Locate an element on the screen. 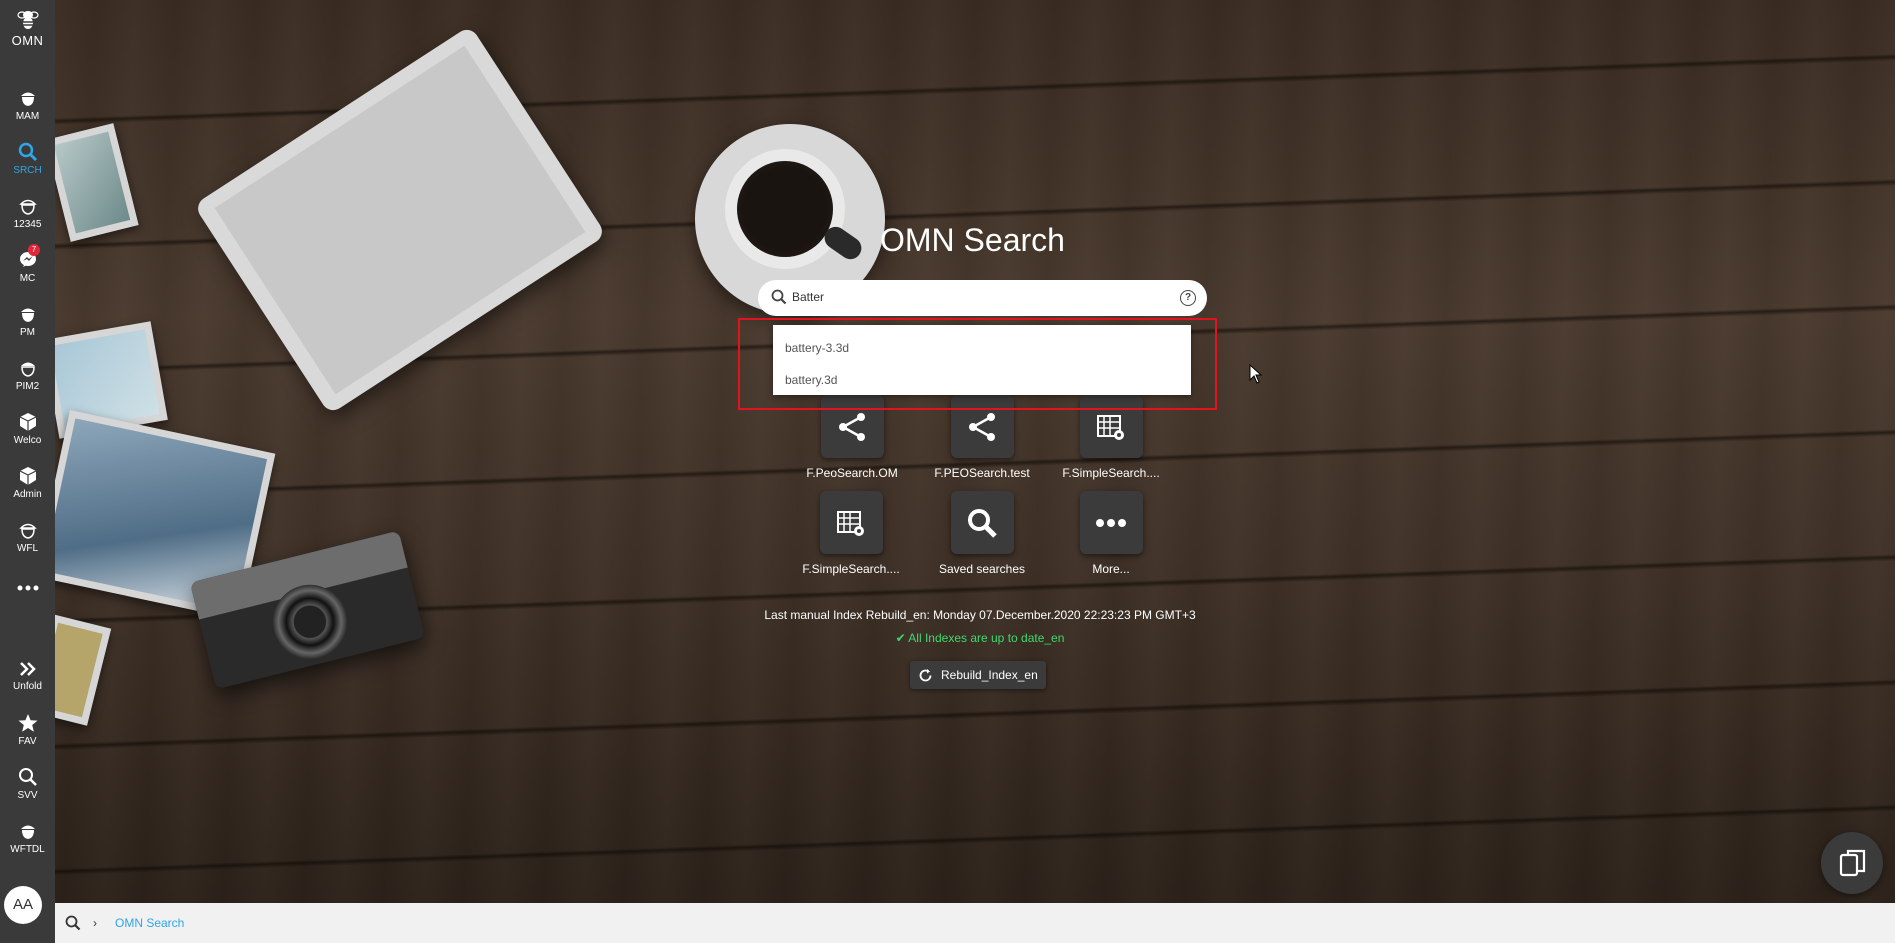 This screenshot has height=943, width=1895. sidebar-item-label: PIM2 is located at coordinates (27, 386).